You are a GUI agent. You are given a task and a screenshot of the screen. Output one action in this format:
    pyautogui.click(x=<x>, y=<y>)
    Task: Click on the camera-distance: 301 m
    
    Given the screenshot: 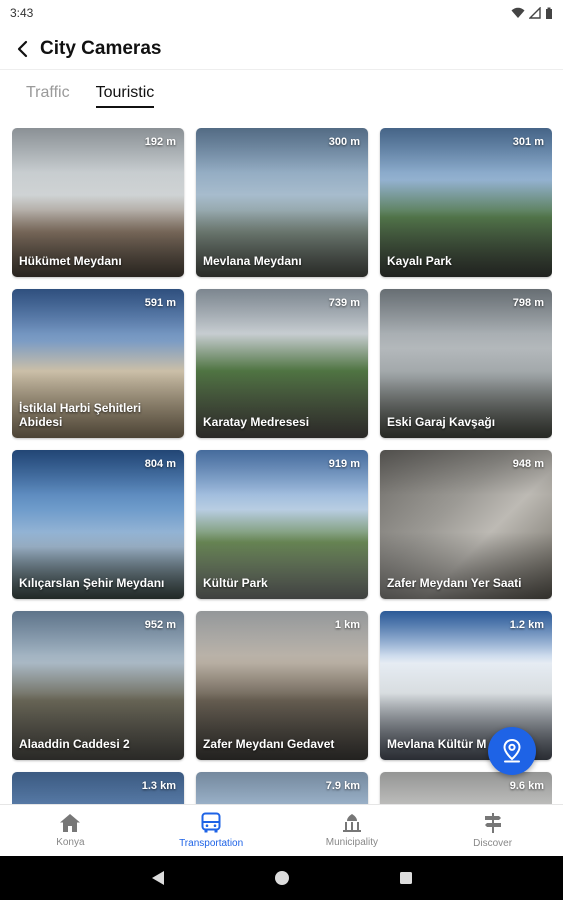 What is the action you would take?
    pyautogui.click(x=528, y=142)
    